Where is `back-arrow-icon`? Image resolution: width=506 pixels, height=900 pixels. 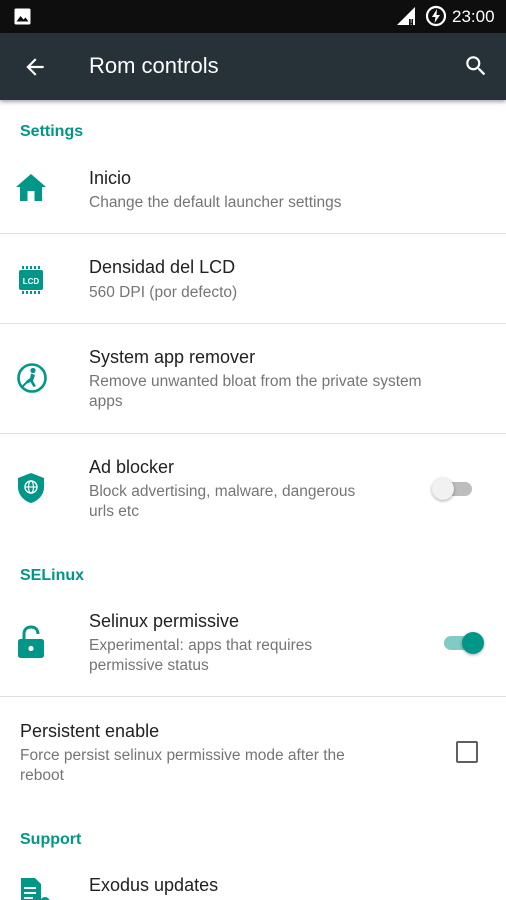
back-arrow-icon is located at coordinates (35, 67).